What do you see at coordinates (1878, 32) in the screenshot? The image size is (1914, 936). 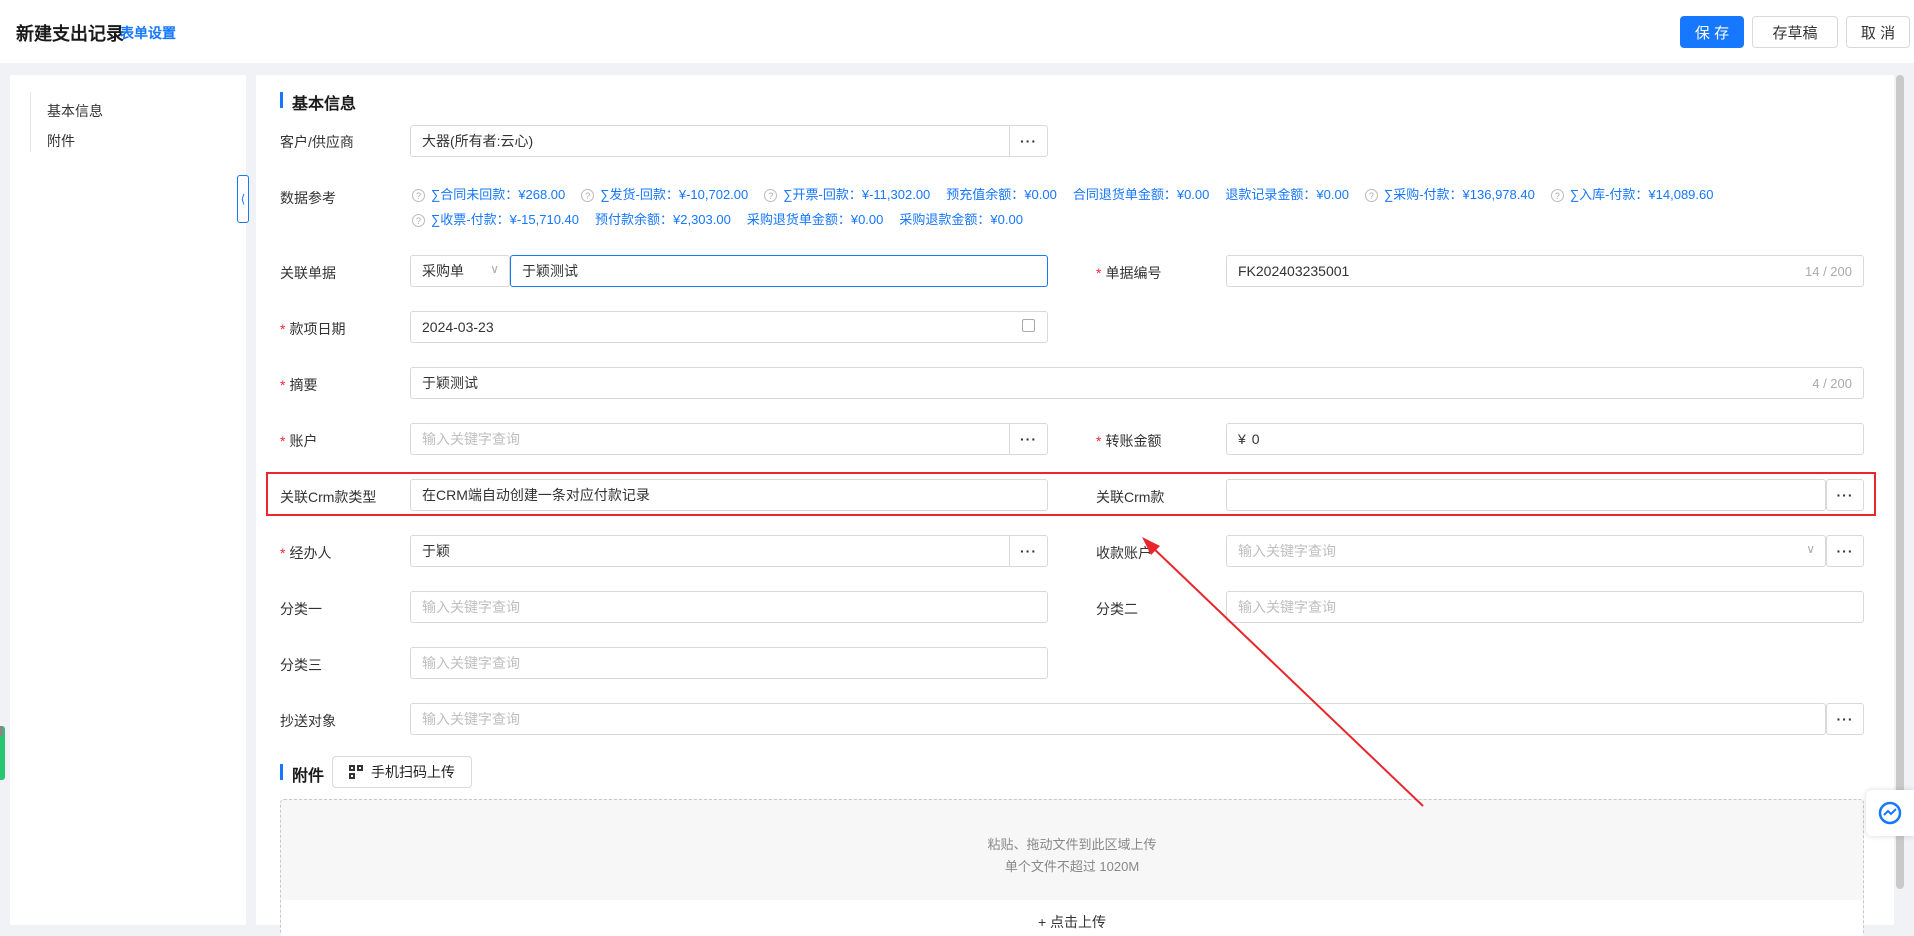 I see `cancel-button: 取 消` at bounding box center [1878, 32].